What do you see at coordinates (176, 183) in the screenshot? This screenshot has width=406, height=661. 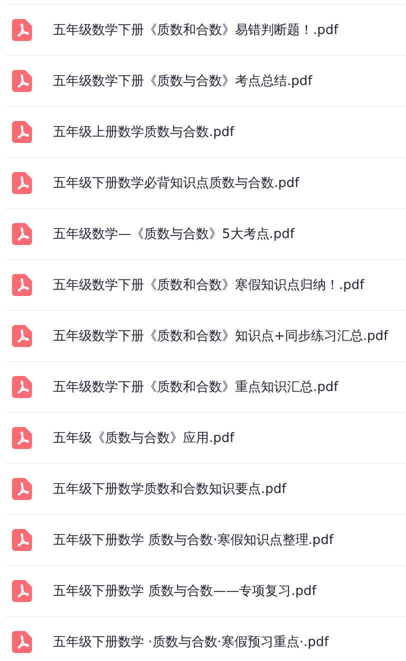 I see `file-name: 五年级下册数学必背知识点质数与合数.pdf` at bounding box center [176, 183].